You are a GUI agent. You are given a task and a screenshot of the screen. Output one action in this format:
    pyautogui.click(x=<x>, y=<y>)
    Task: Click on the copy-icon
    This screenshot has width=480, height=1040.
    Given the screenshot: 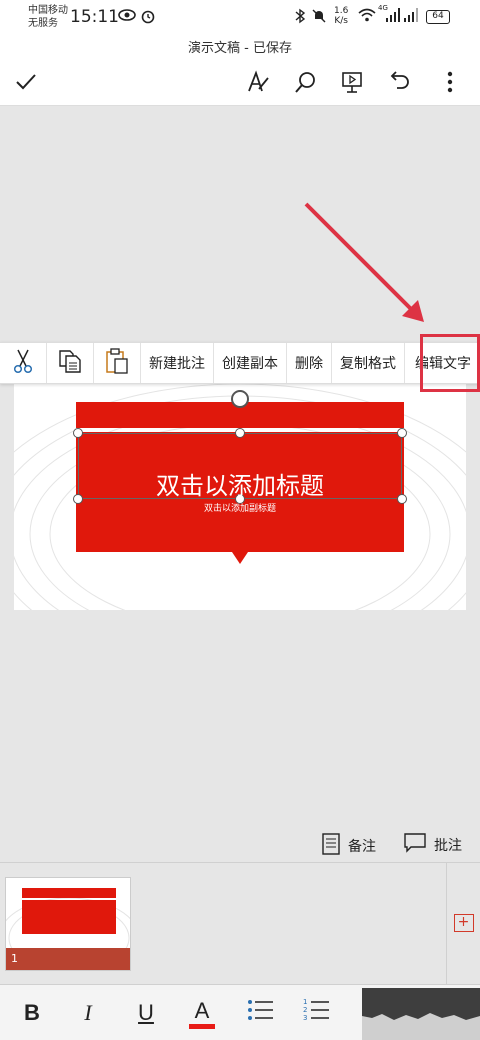 What is the action you would take?
    pyautogui.click(x=70, y=363)
    